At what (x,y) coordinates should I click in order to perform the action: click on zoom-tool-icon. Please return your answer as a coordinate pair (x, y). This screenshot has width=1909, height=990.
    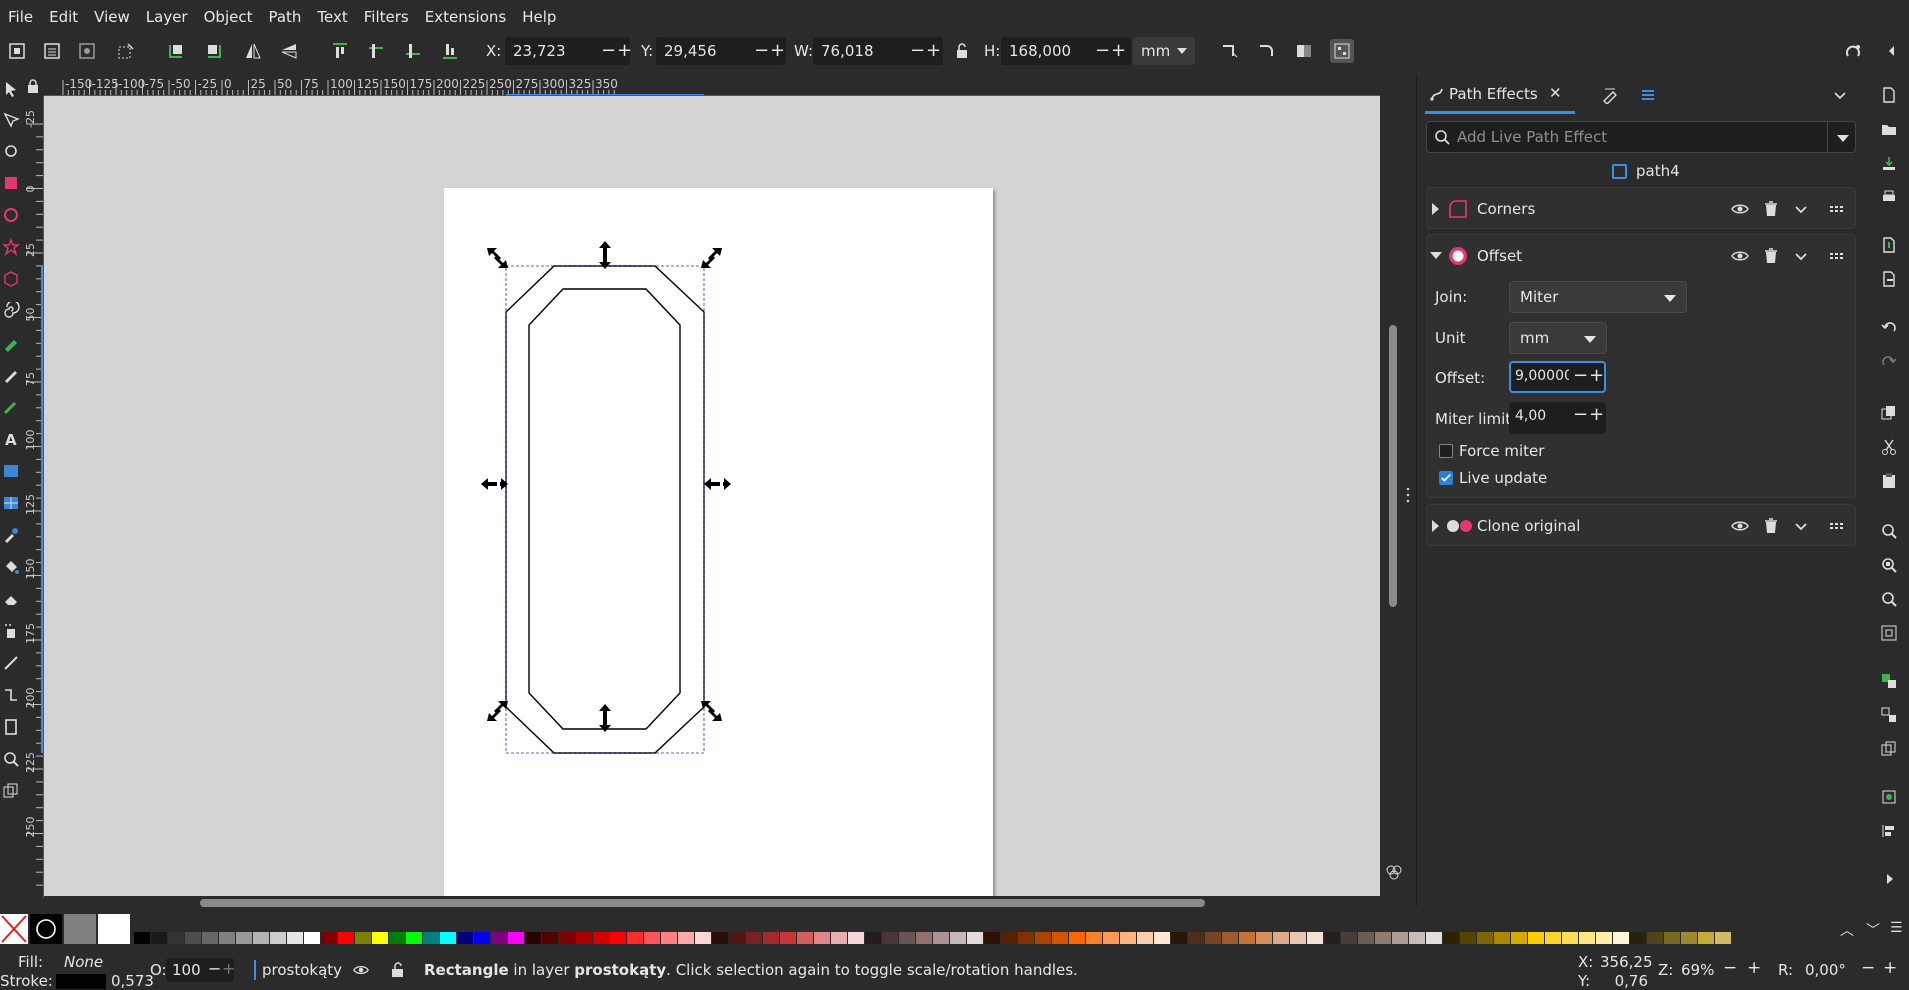
    Looking at the image, I should click on (11, 759).